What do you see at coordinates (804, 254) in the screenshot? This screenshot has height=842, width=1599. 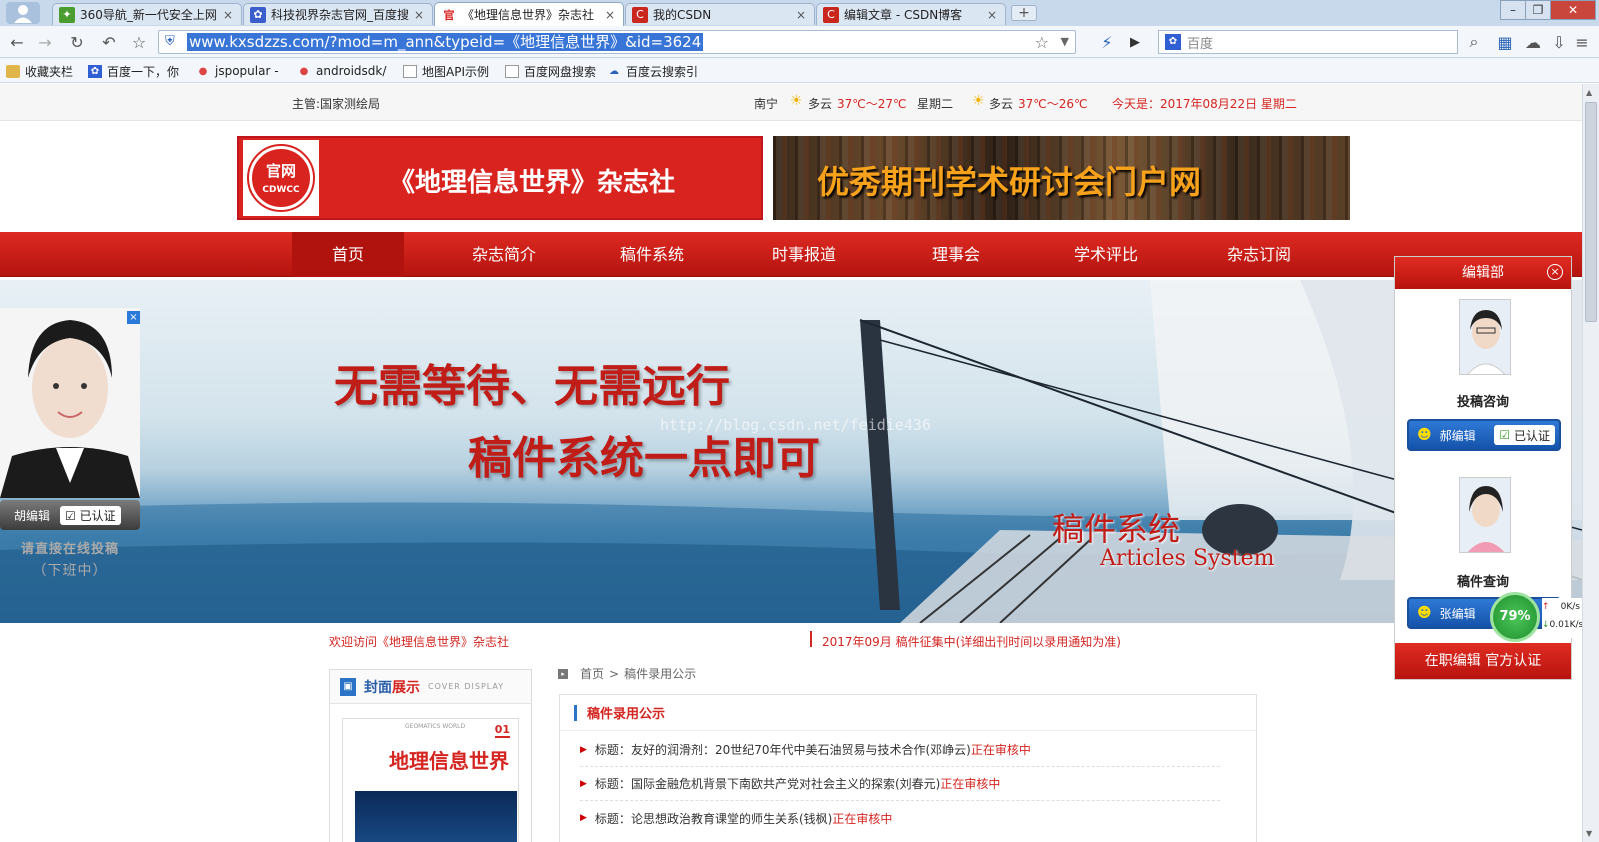 I see `menu-news: 时事报道` at bounding box center [804, 254].